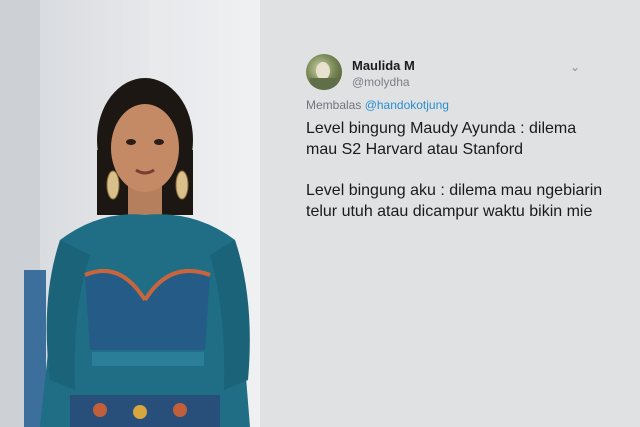  What do you see at coordinates (575, 67) in the screenshot?
I see `chevron-down-icon: ⌄` at bounding box center [575, 67].